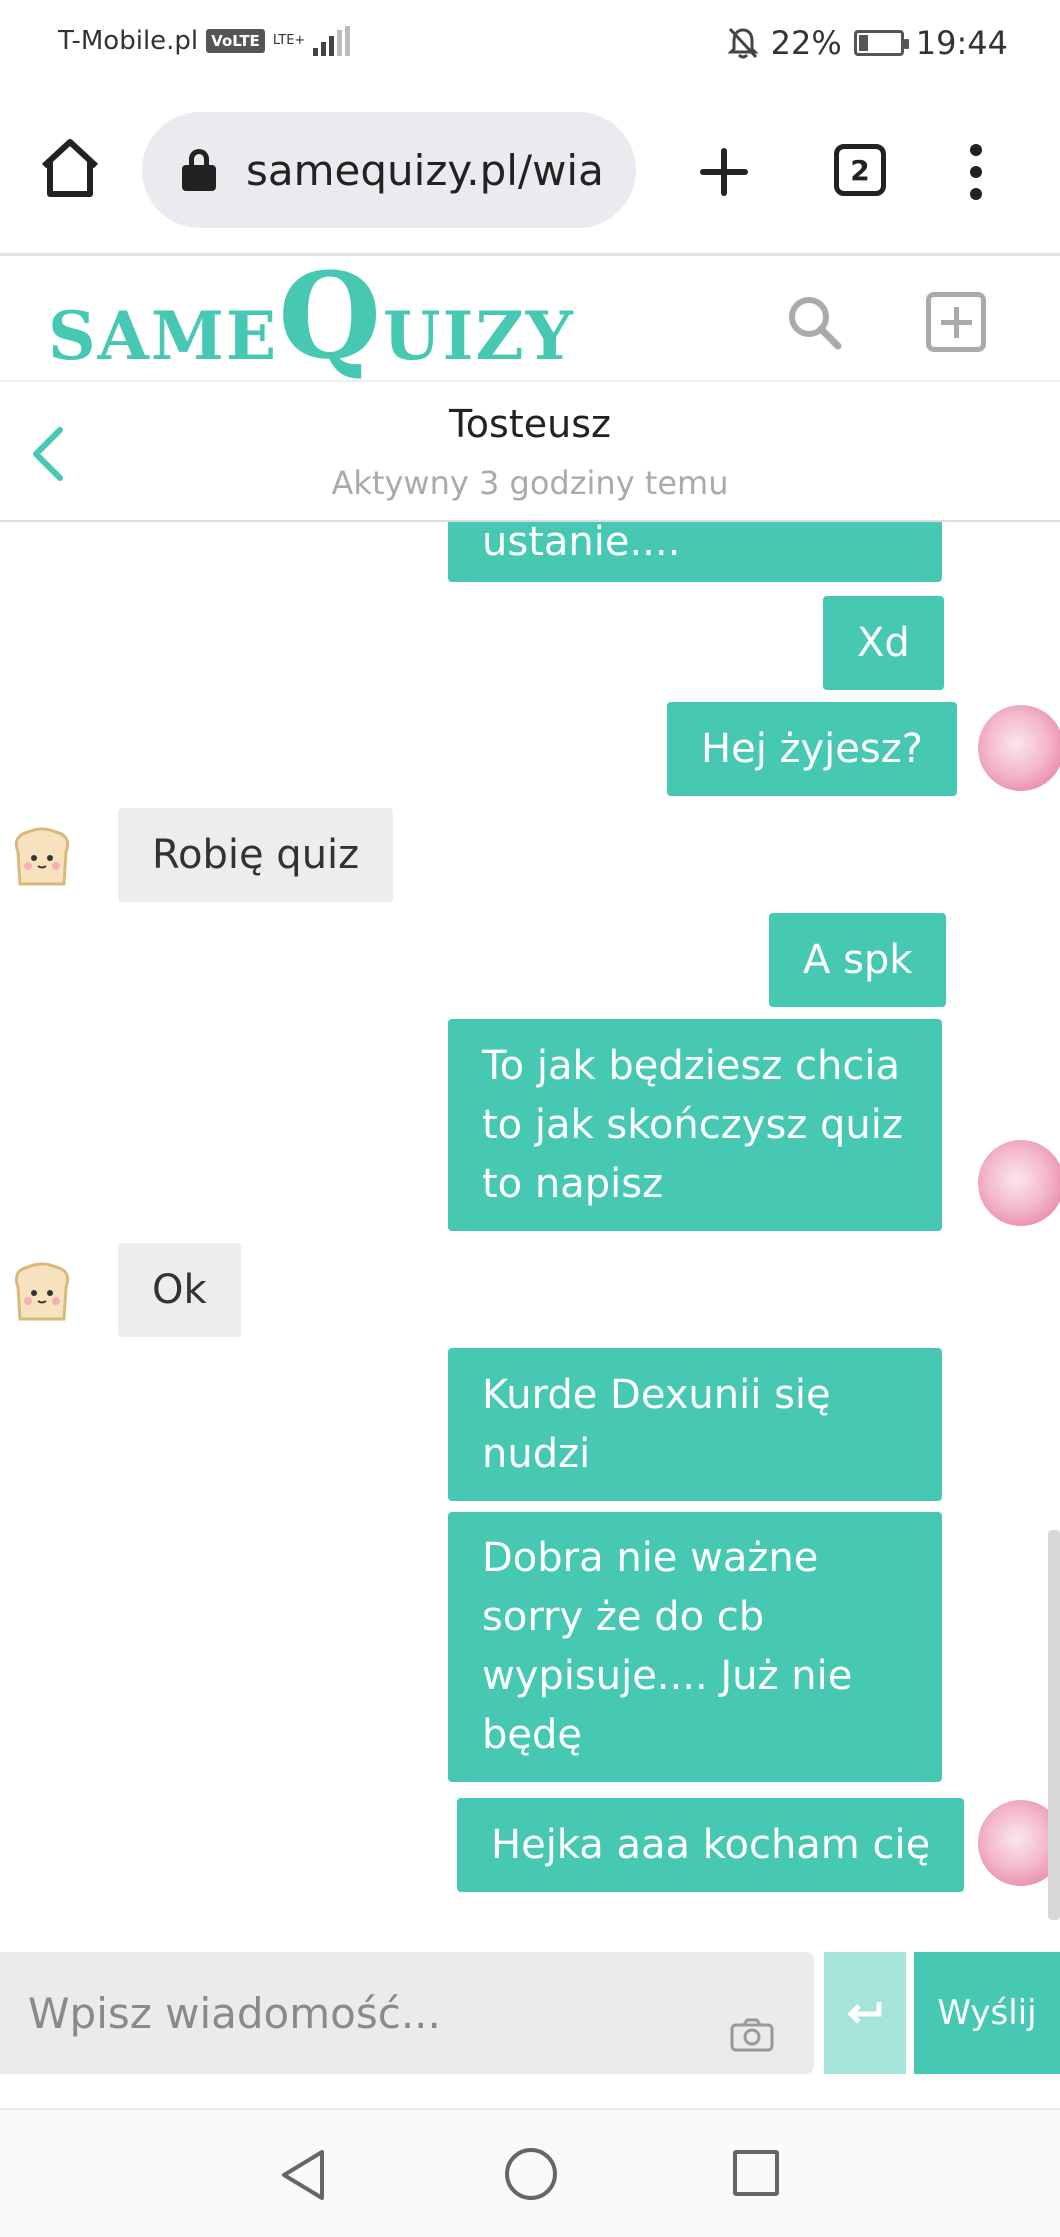 The width and height of the screenshot is (1060, 2237). I want to click on enter-toggle-button, so click(865, 2013).